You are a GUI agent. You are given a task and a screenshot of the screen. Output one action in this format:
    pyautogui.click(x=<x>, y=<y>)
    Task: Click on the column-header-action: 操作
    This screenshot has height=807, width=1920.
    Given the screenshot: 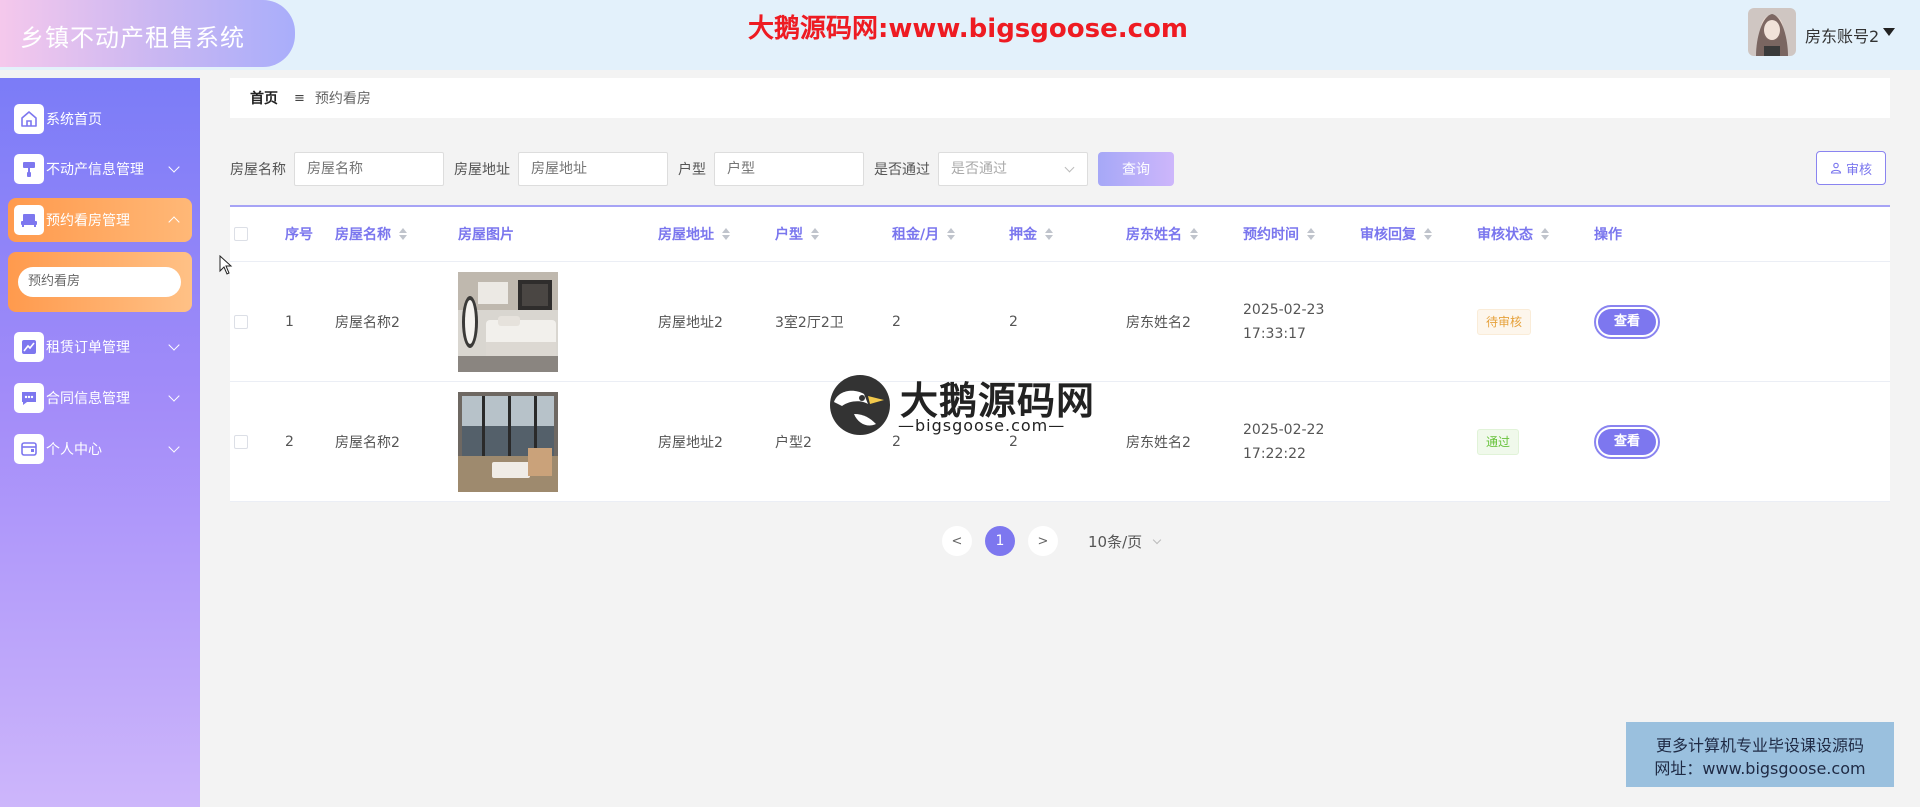 What is the action you would take?
    pyautogui.click(x=1608, y=235)
    